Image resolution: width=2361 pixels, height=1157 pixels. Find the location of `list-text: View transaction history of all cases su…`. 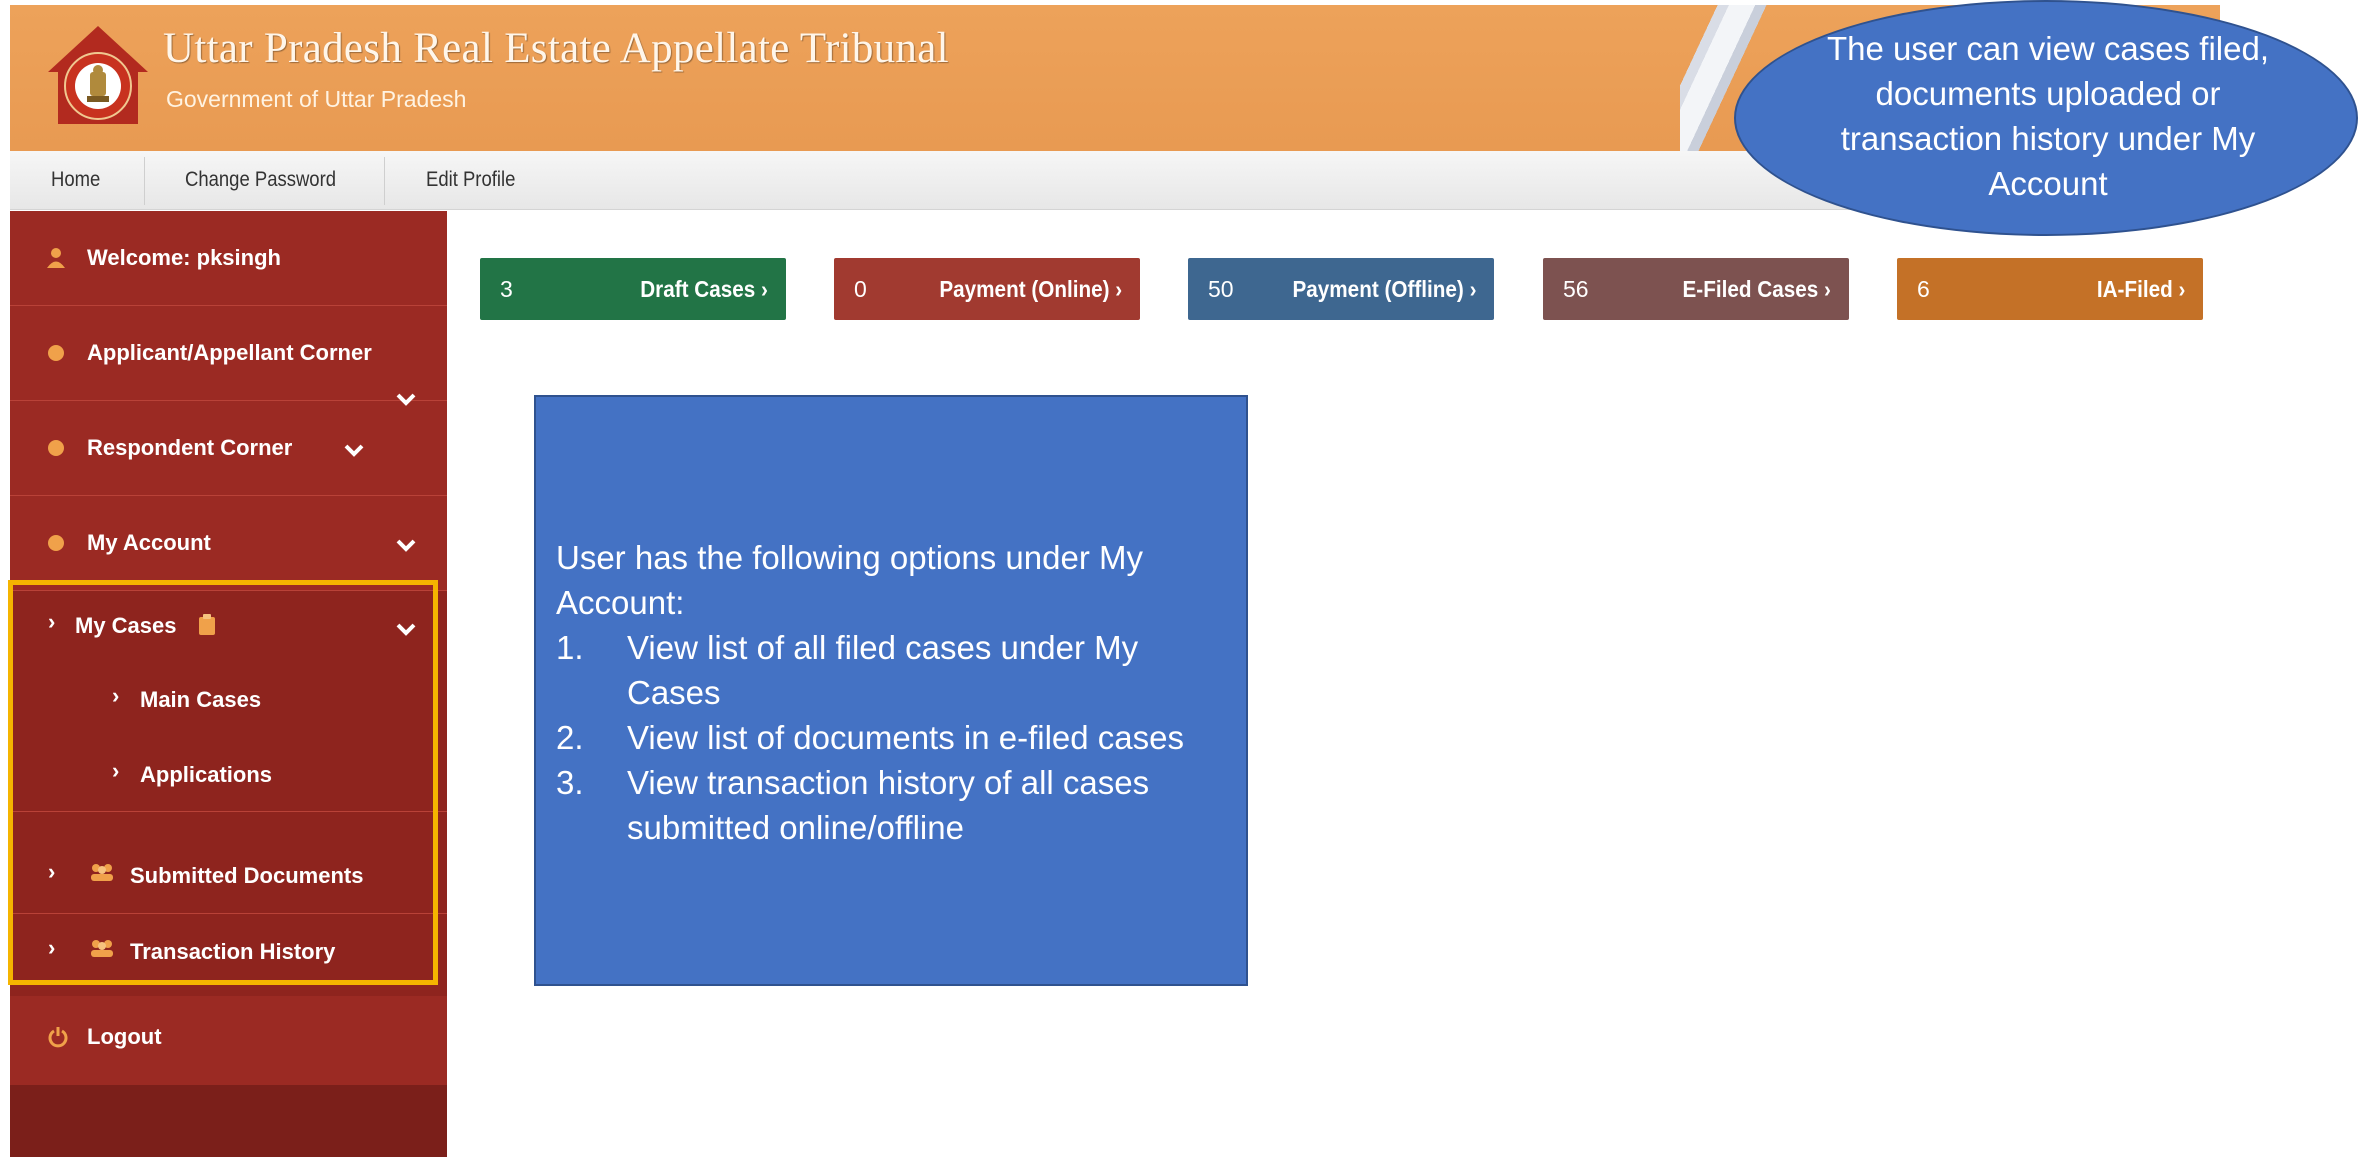

list-text: View transaction history of all cases su… is located at coordinates (888, 805).